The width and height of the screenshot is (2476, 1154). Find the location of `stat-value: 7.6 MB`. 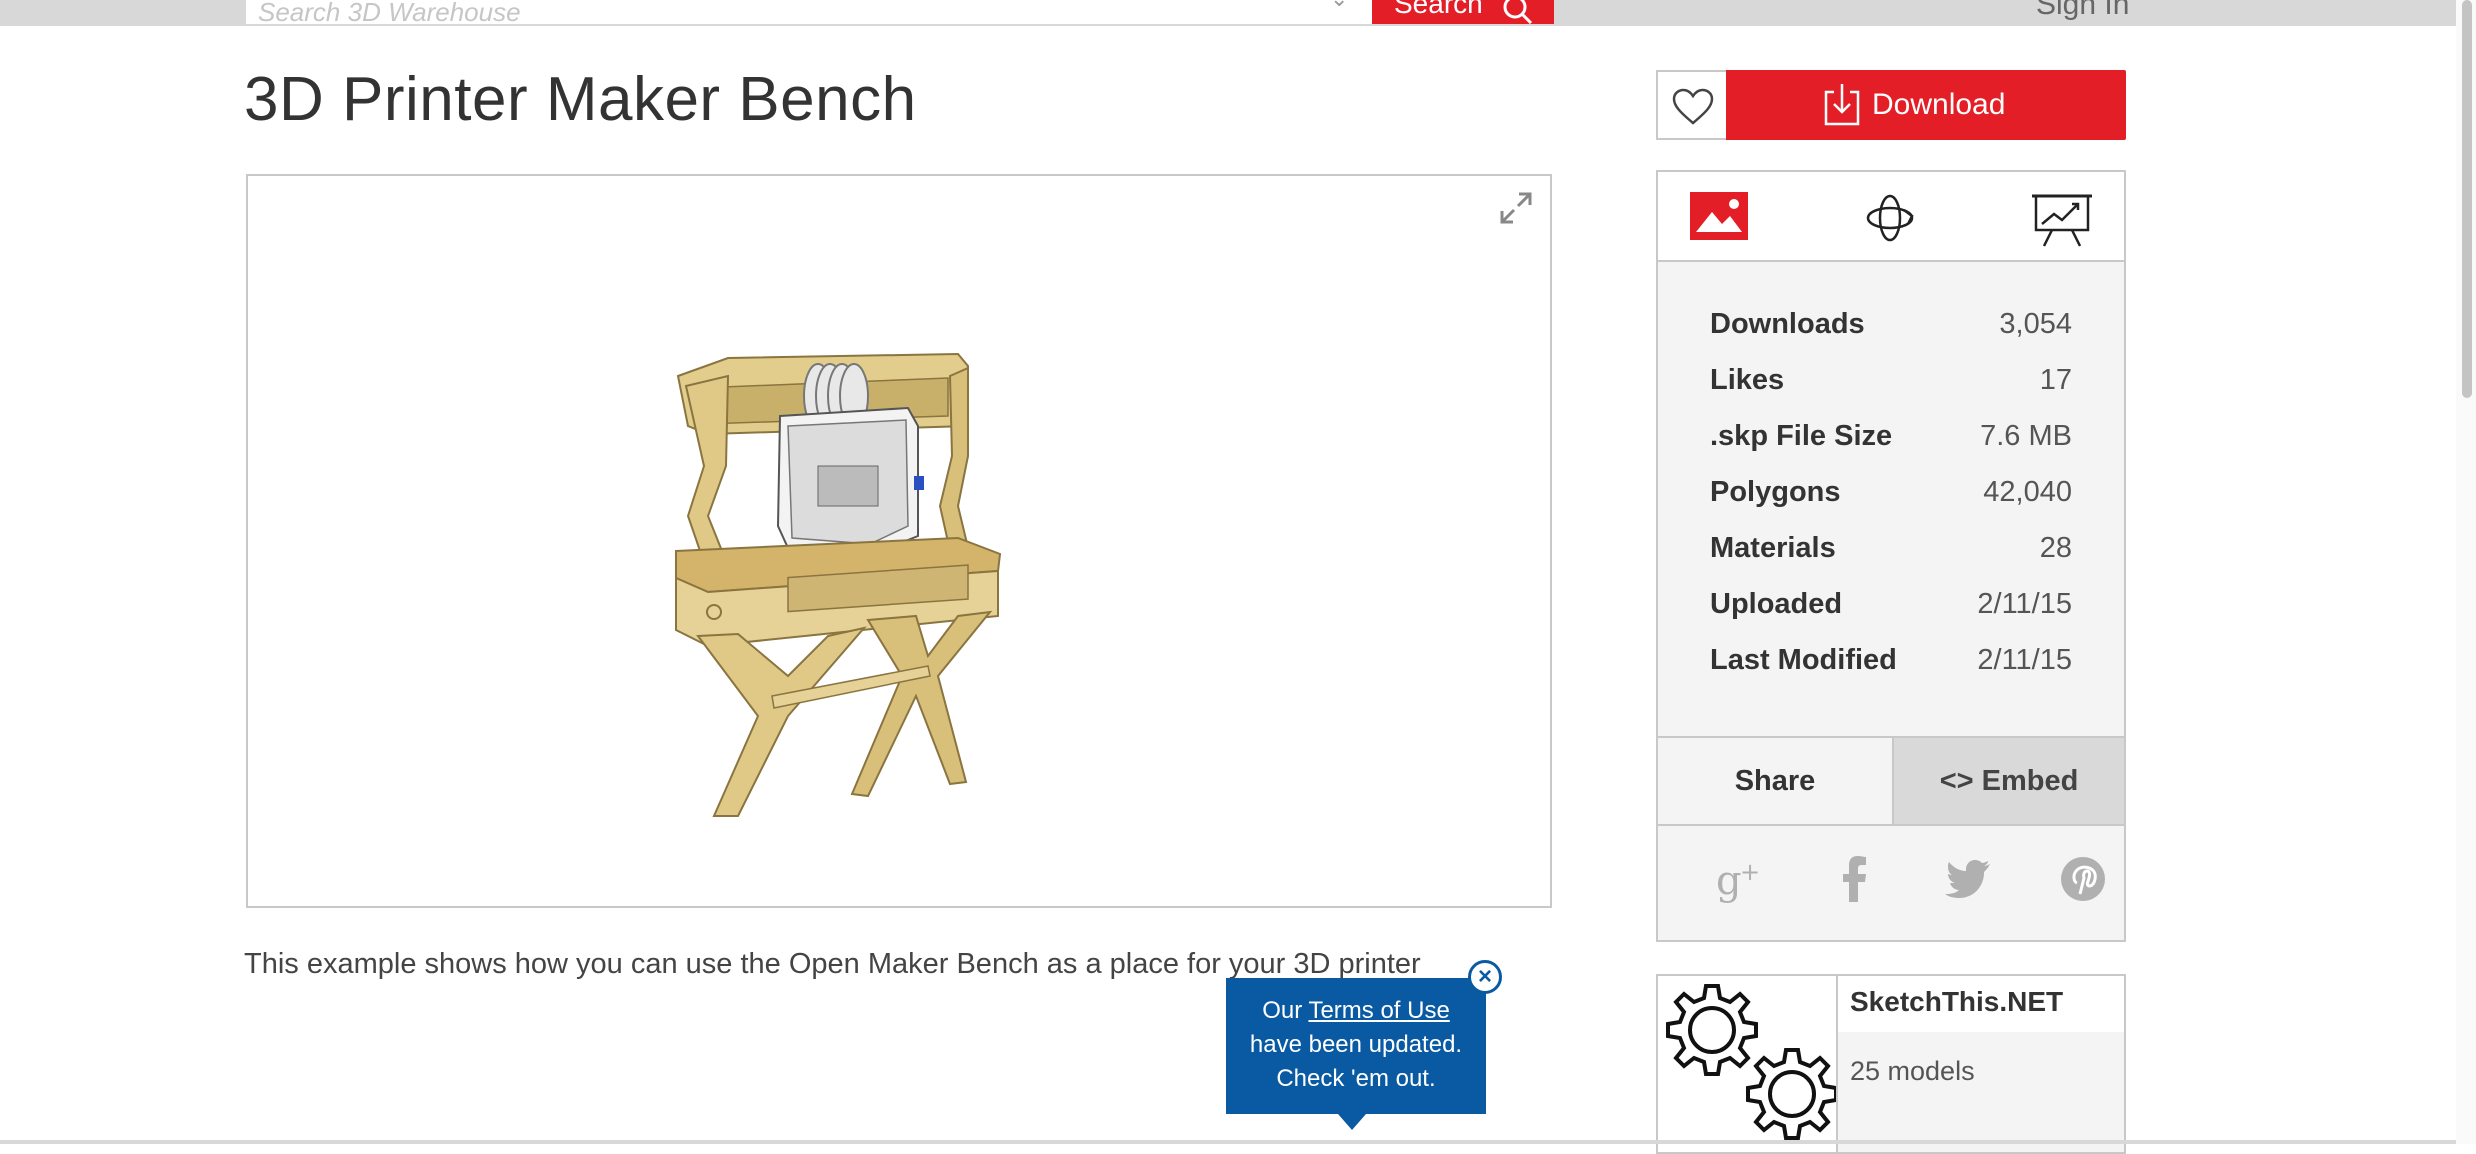

stat-value: 7.6 MB is located at coordinates (2026, 436).